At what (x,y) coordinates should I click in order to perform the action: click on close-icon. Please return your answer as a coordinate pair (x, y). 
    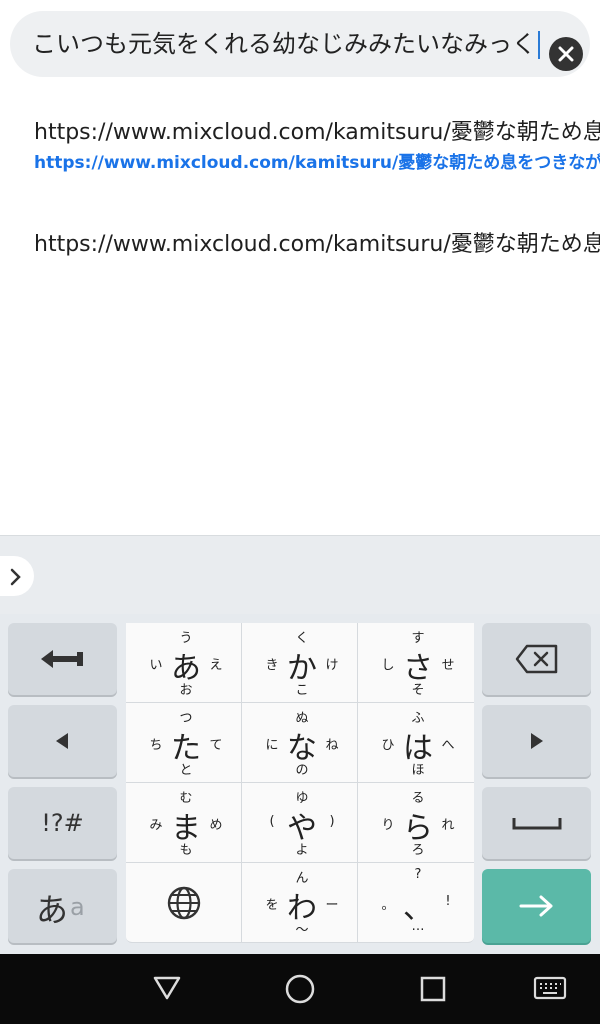
    Looking at the image, I should click on (566, 54).